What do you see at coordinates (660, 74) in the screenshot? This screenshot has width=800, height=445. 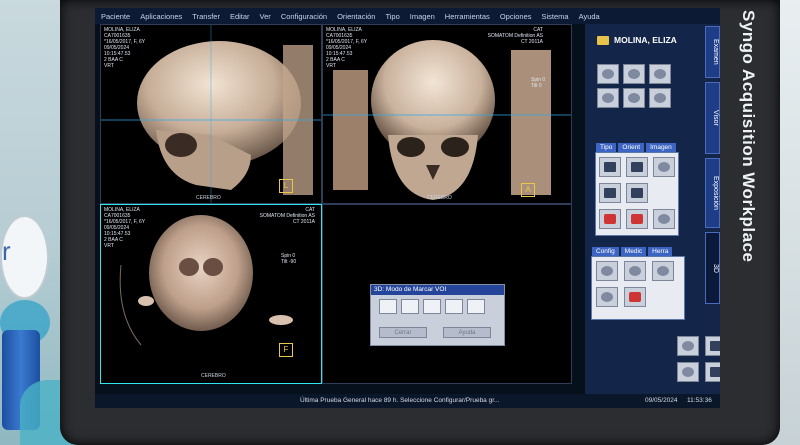 I see `rotate-right-button` at bounding box center [660, 74].